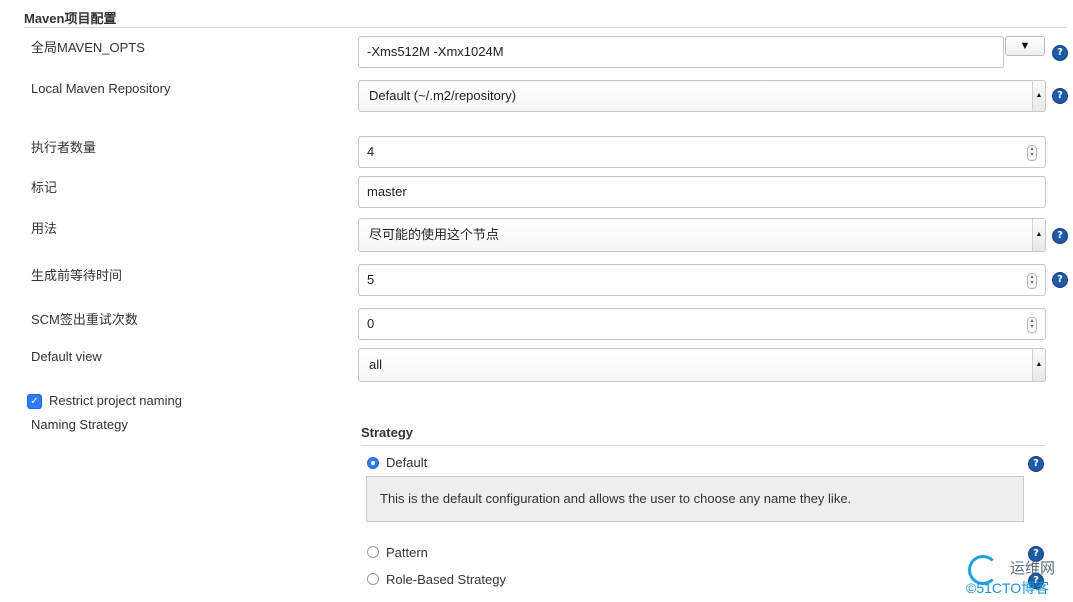  Describe the element at coordinates (702, 152) in the screenshot. I see `executors-input: 4 ▴ ▾` at that location.